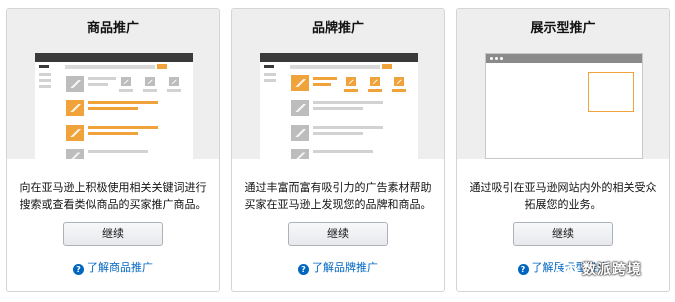 The width and height of the screenshot is (675, 302). What do you see at coordinates (564, 106) in the screenshot?
I see `sponsored-display-illustration` at bounding box center [564, 106].